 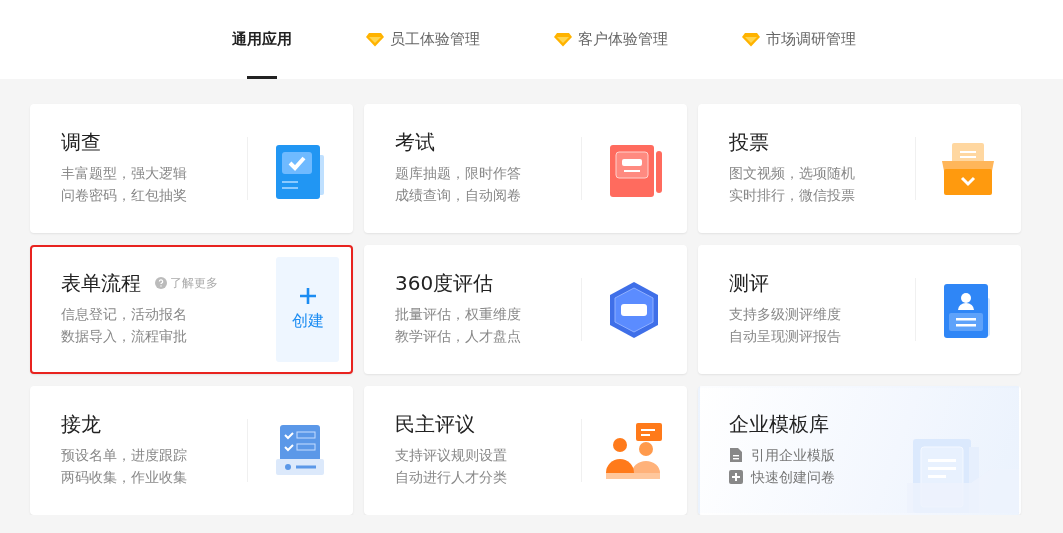 What do you see at coordinates (785, 314) in the screenshot?
I see `card-description: 支持多级测评维度` at bounding box center [785, 314].